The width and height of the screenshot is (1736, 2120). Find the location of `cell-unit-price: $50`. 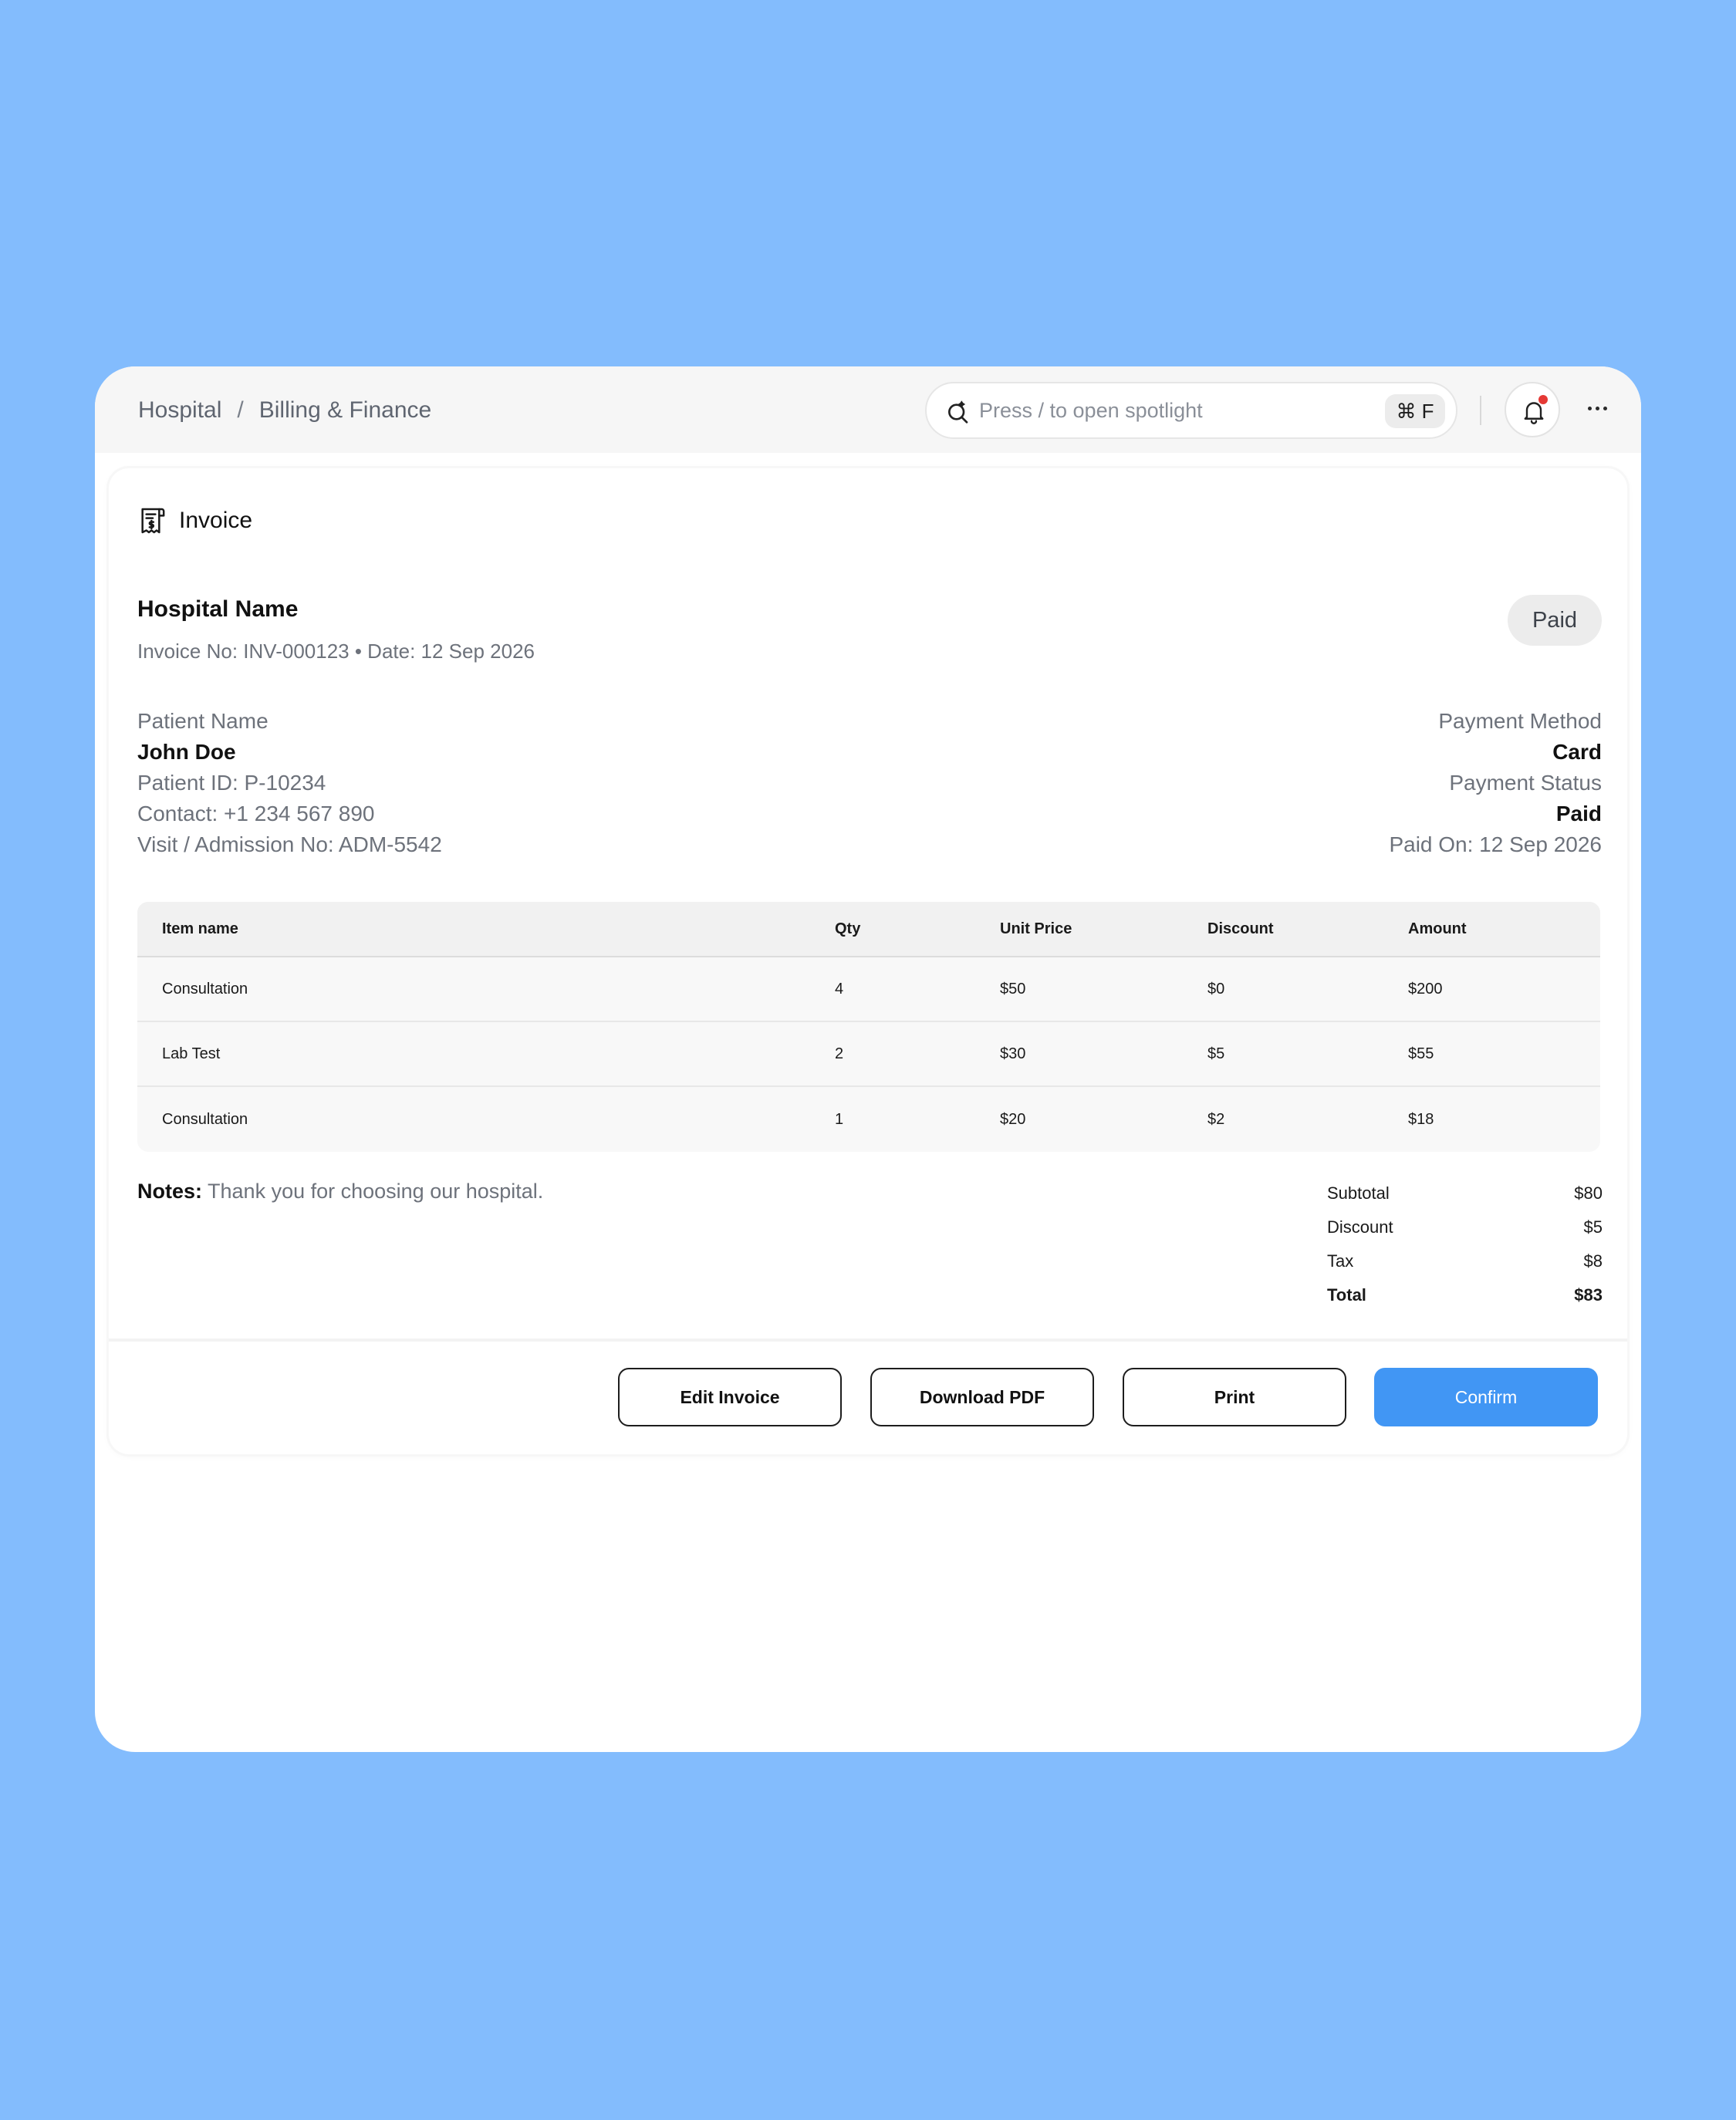

cell-unit-price: $50 is located at coordinates (1013, 989).